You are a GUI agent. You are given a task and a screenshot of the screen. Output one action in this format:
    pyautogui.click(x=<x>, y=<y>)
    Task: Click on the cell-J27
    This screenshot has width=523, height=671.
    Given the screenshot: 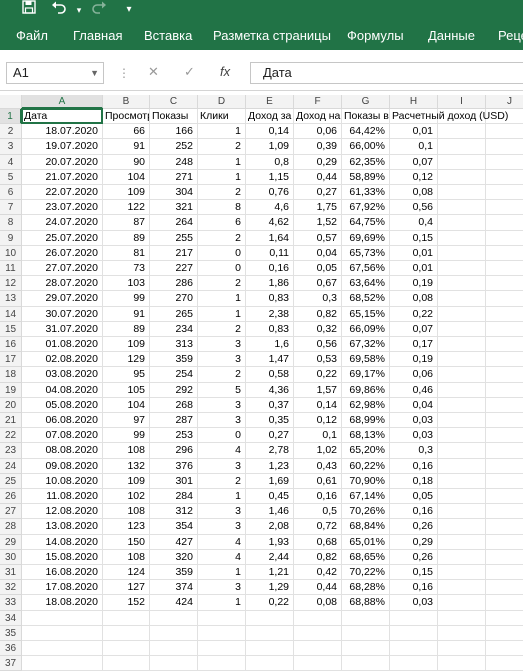 What is the action you would take?
    pyautogui.click(x=504, y=512)
    